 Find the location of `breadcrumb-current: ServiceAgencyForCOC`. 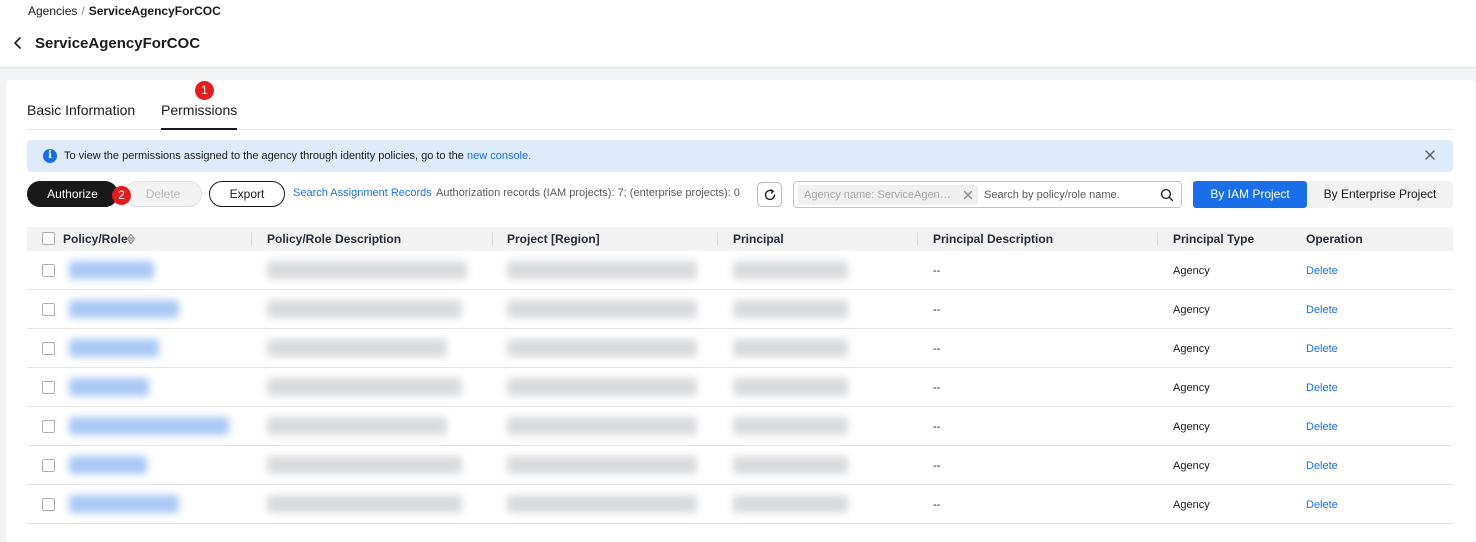

breadcrumb-current: ServiceAgencyForCOC is located at coordinates (154, 11).